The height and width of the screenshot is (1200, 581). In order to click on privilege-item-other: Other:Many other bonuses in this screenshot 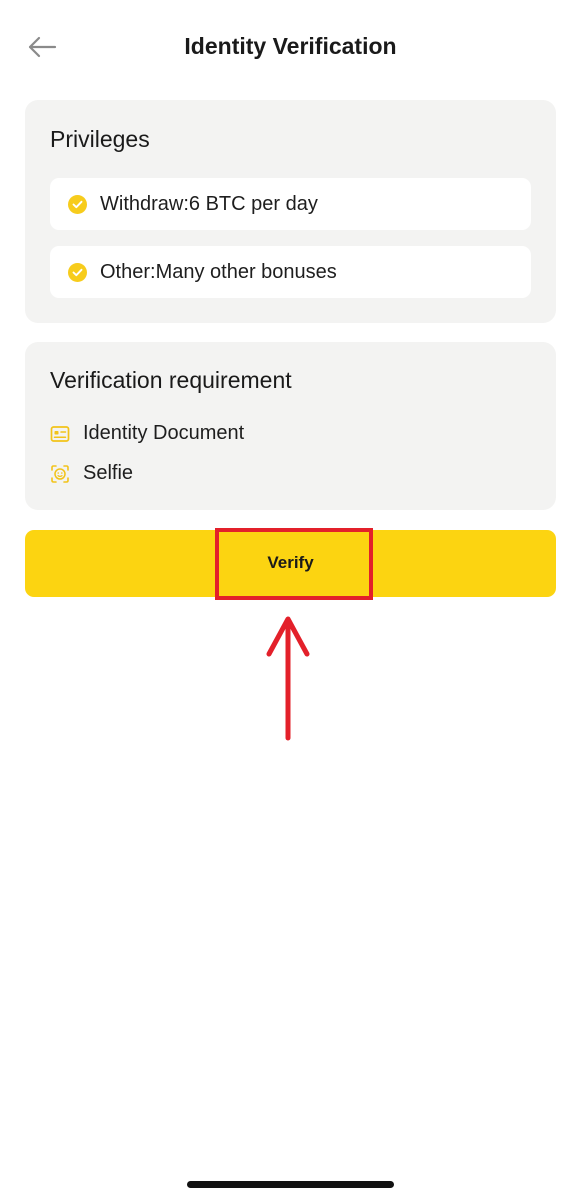, I will do `click(290, 272)`.